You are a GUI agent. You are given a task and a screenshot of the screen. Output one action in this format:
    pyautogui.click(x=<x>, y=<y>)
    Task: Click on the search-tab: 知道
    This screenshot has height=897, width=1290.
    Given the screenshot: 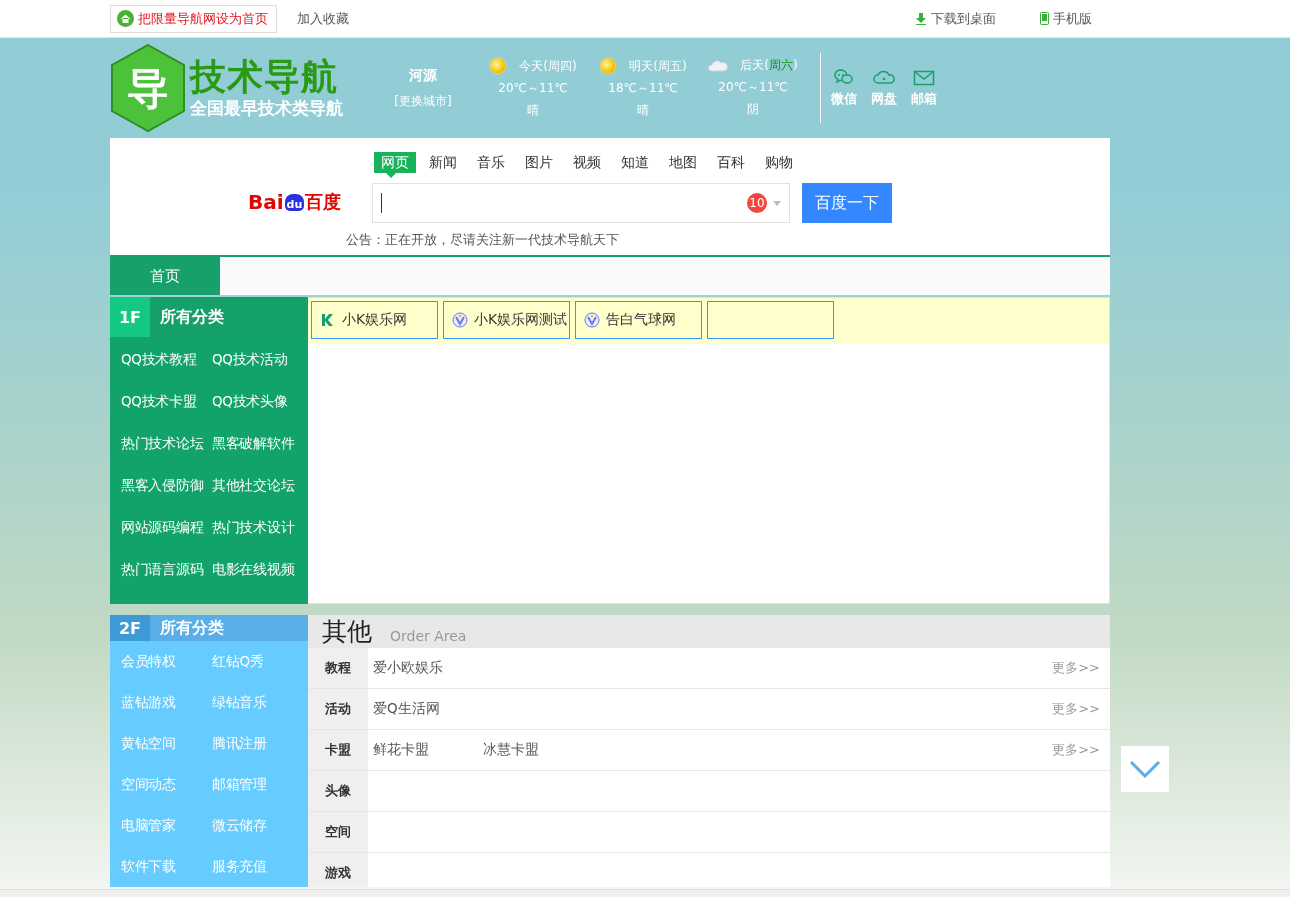 What is the action you would take?
    pyautogui.click(x=635, y=165)
    